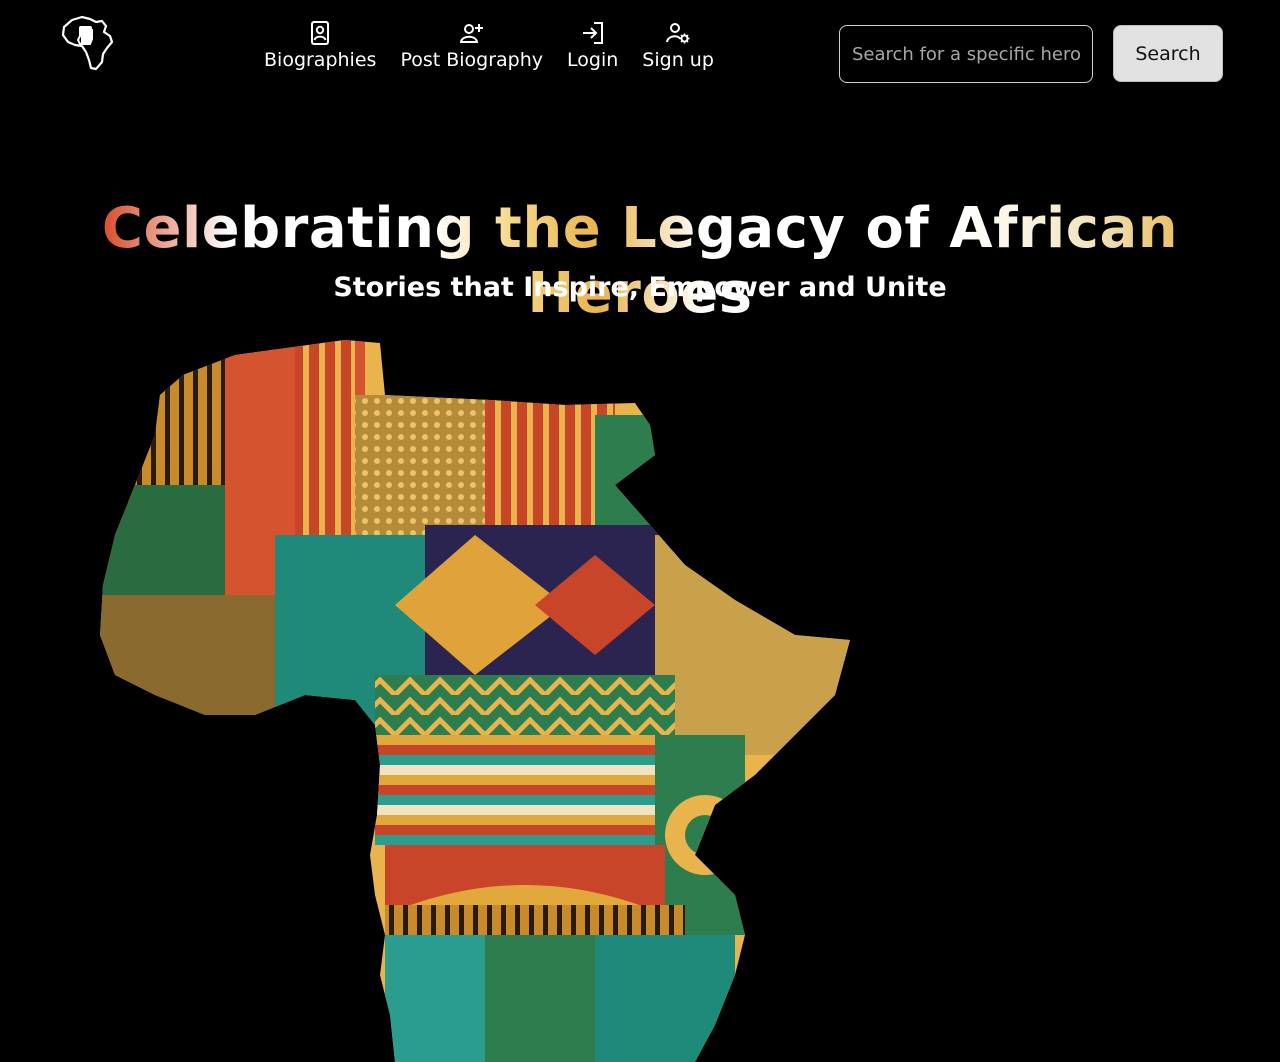  Describe the element at coordinates (678, 46) in the screenshot. I see `nav-sign-up: Sign up` at that location.